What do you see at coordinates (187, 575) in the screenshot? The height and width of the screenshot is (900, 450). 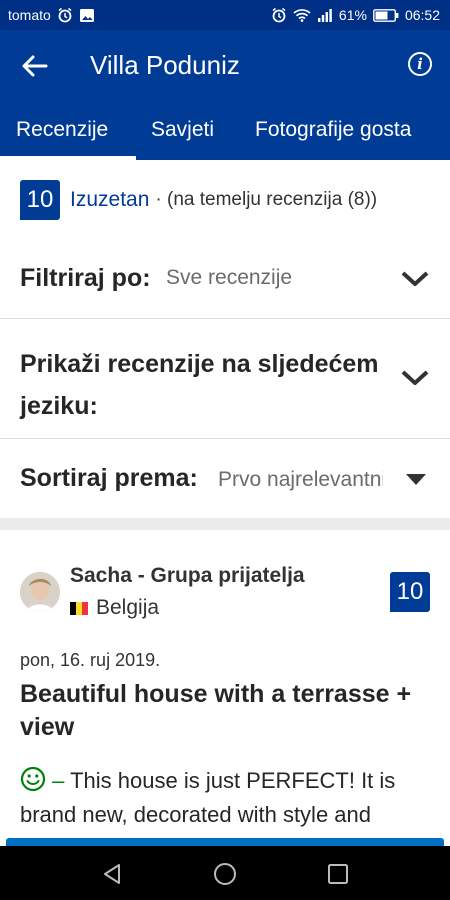 I see `reviewer-name: Sacha - Grupa prijatelja` at bounding box center [187, 575].